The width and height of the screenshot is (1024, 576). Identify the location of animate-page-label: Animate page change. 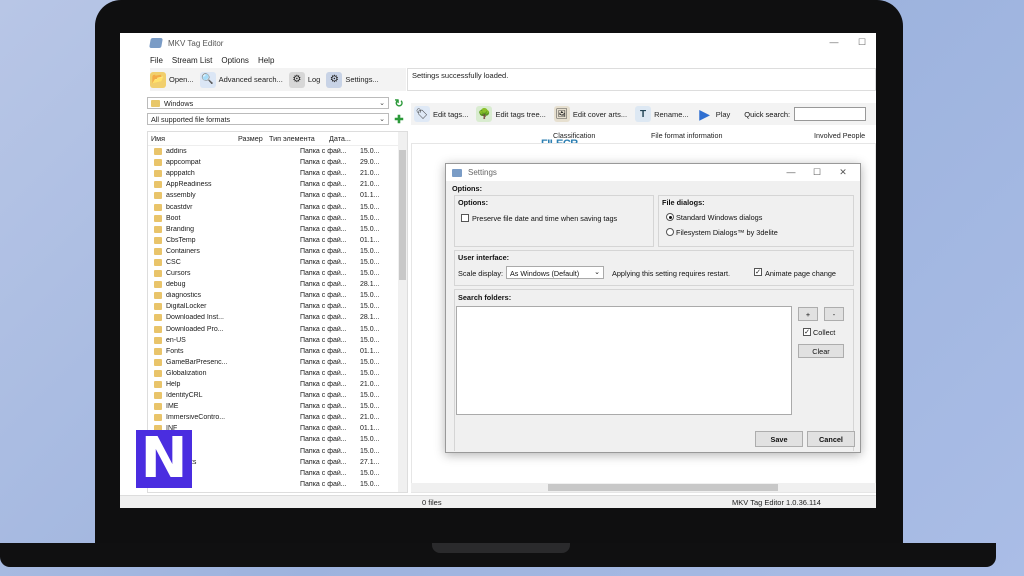
(800, 273).